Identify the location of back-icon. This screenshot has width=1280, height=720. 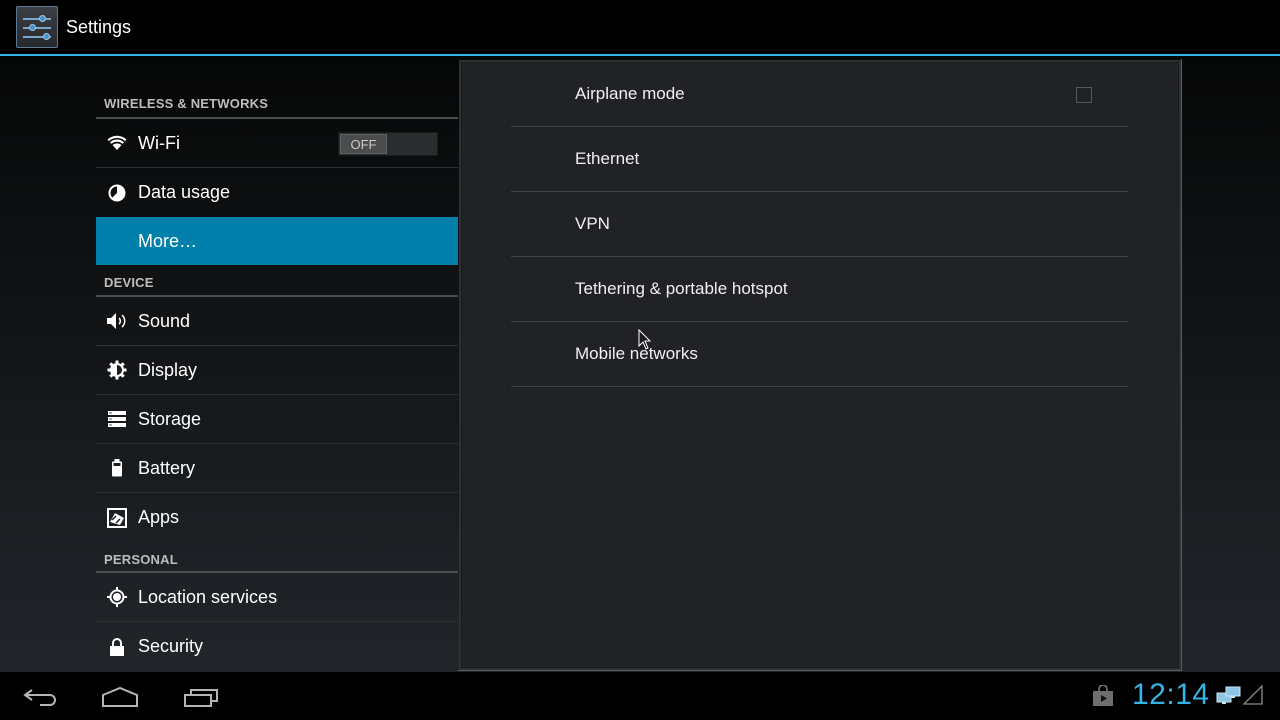
(40, 699).